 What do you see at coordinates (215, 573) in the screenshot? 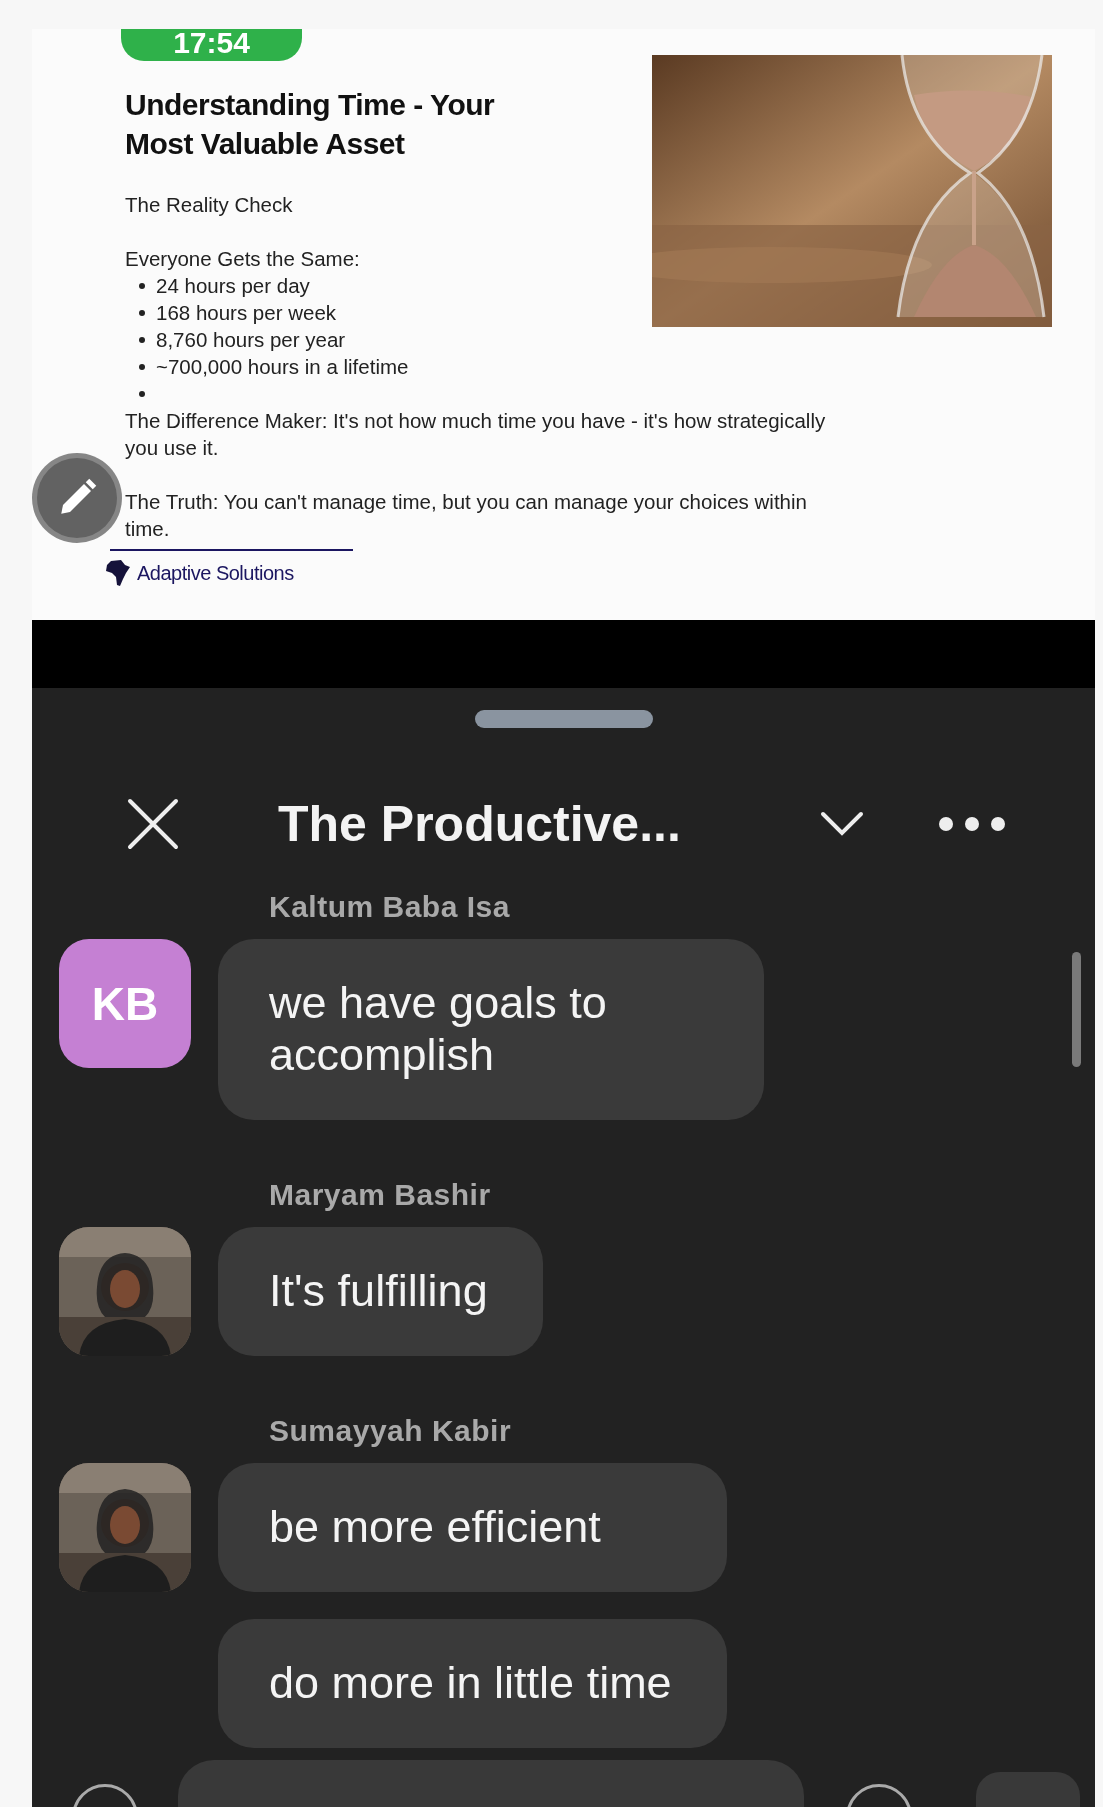
I see `logo-text: Adaptive Solutions` at bounding box center [215, 573].